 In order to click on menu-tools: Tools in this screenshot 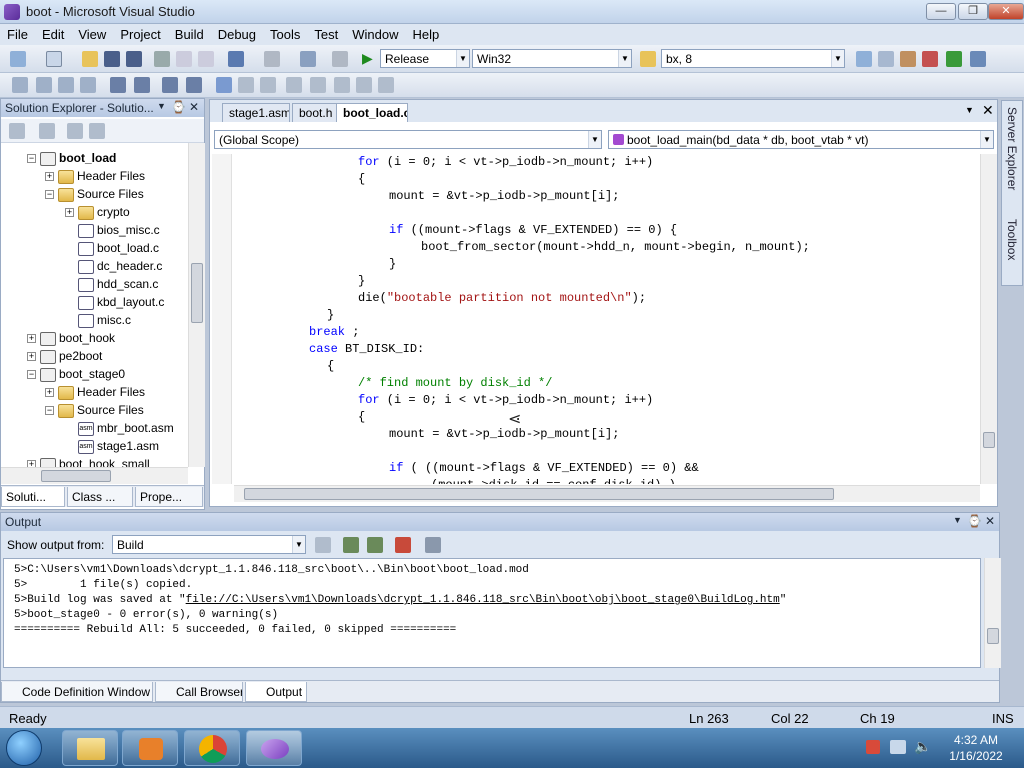, I will do `click(285, 34)`.